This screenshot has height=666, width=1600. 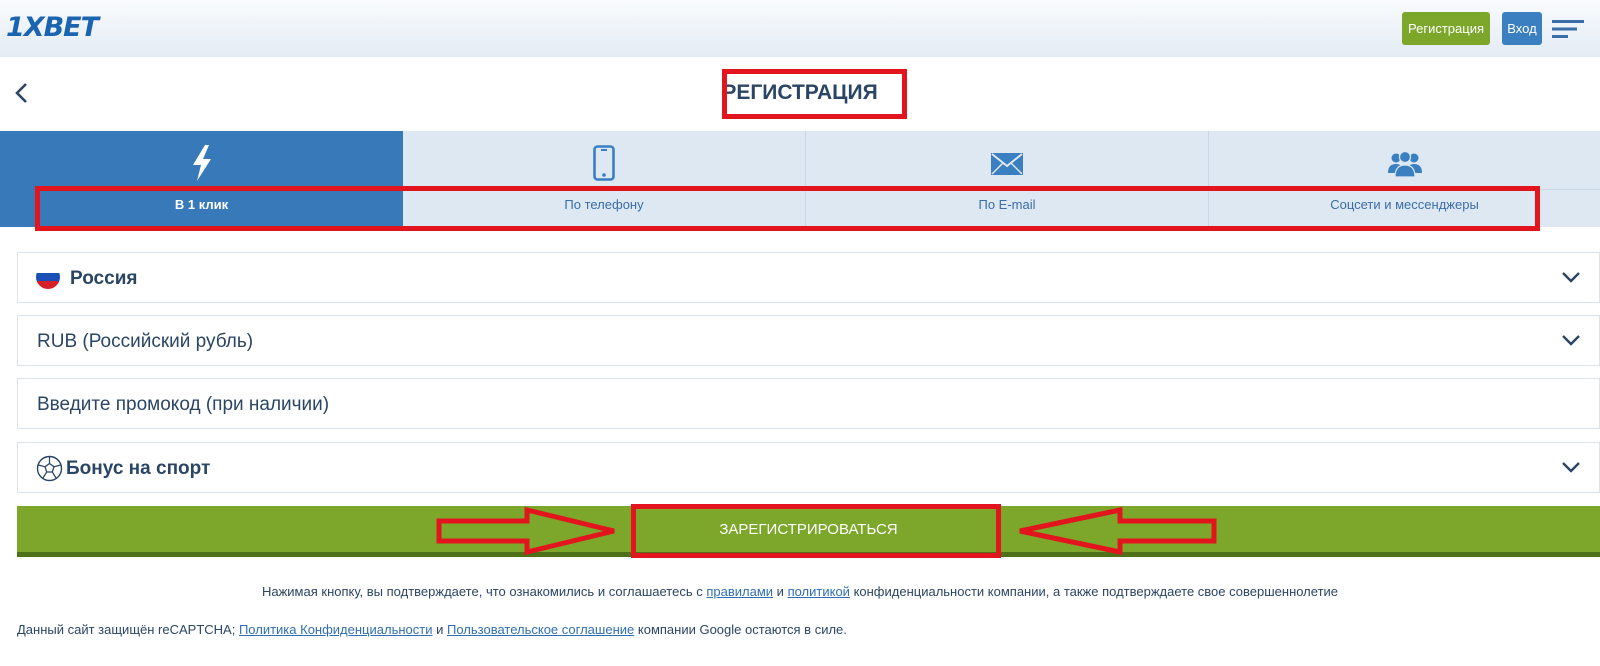 I want to click on lightning-icon, so click(x=201, y=163).